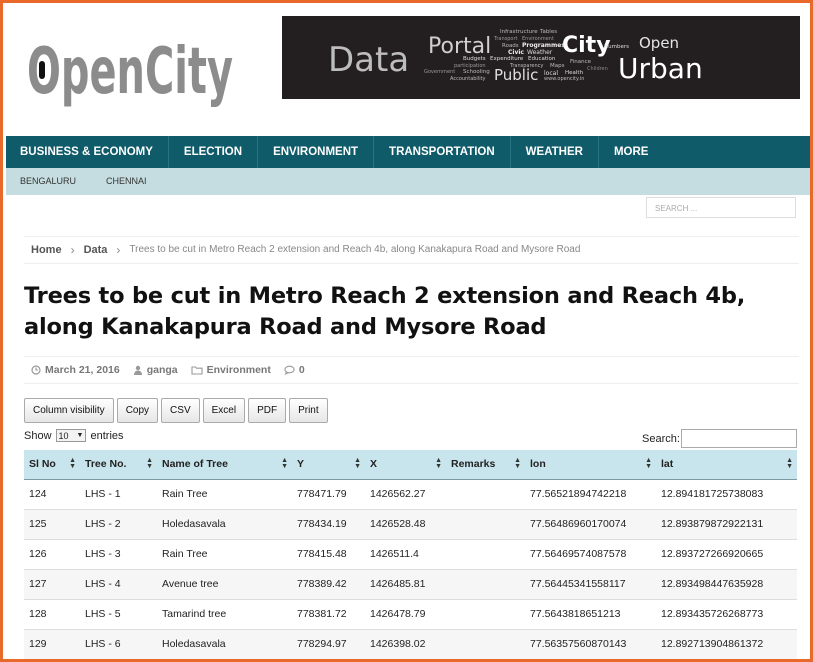 The image size is (813, 662). Describe the element at coordinates (63, 435) in the screenshot. I see `page-length-value: 10` at that location.